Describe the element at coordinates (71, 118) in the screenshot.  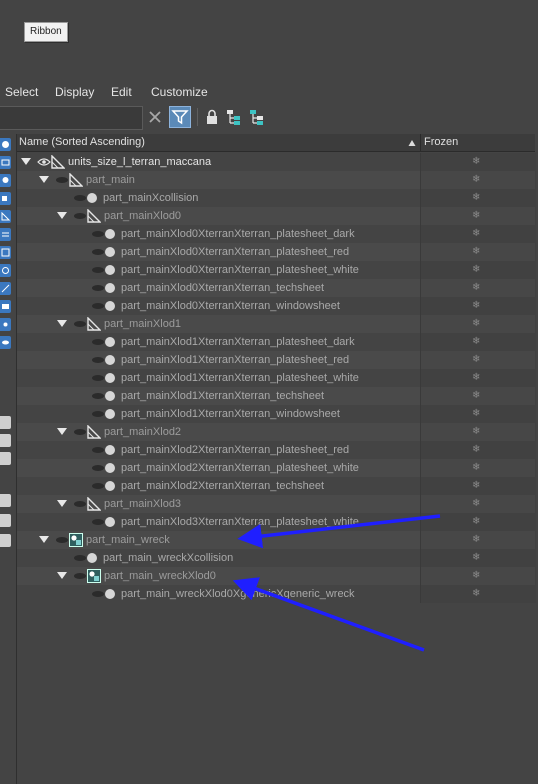
I see `search-input` at that location.